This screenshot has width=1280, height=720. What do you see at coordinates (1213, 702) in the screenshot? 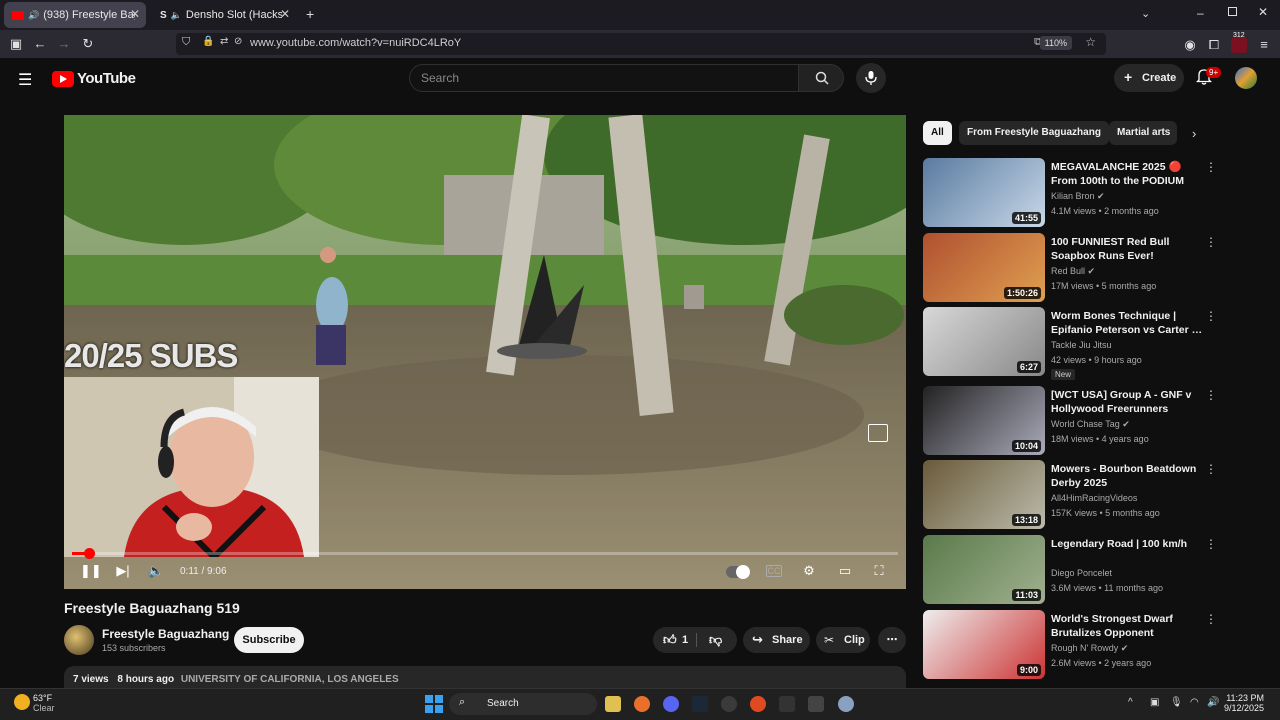
I see `volume-tray-icon: 🔊` at bounding box center [1213, 702].